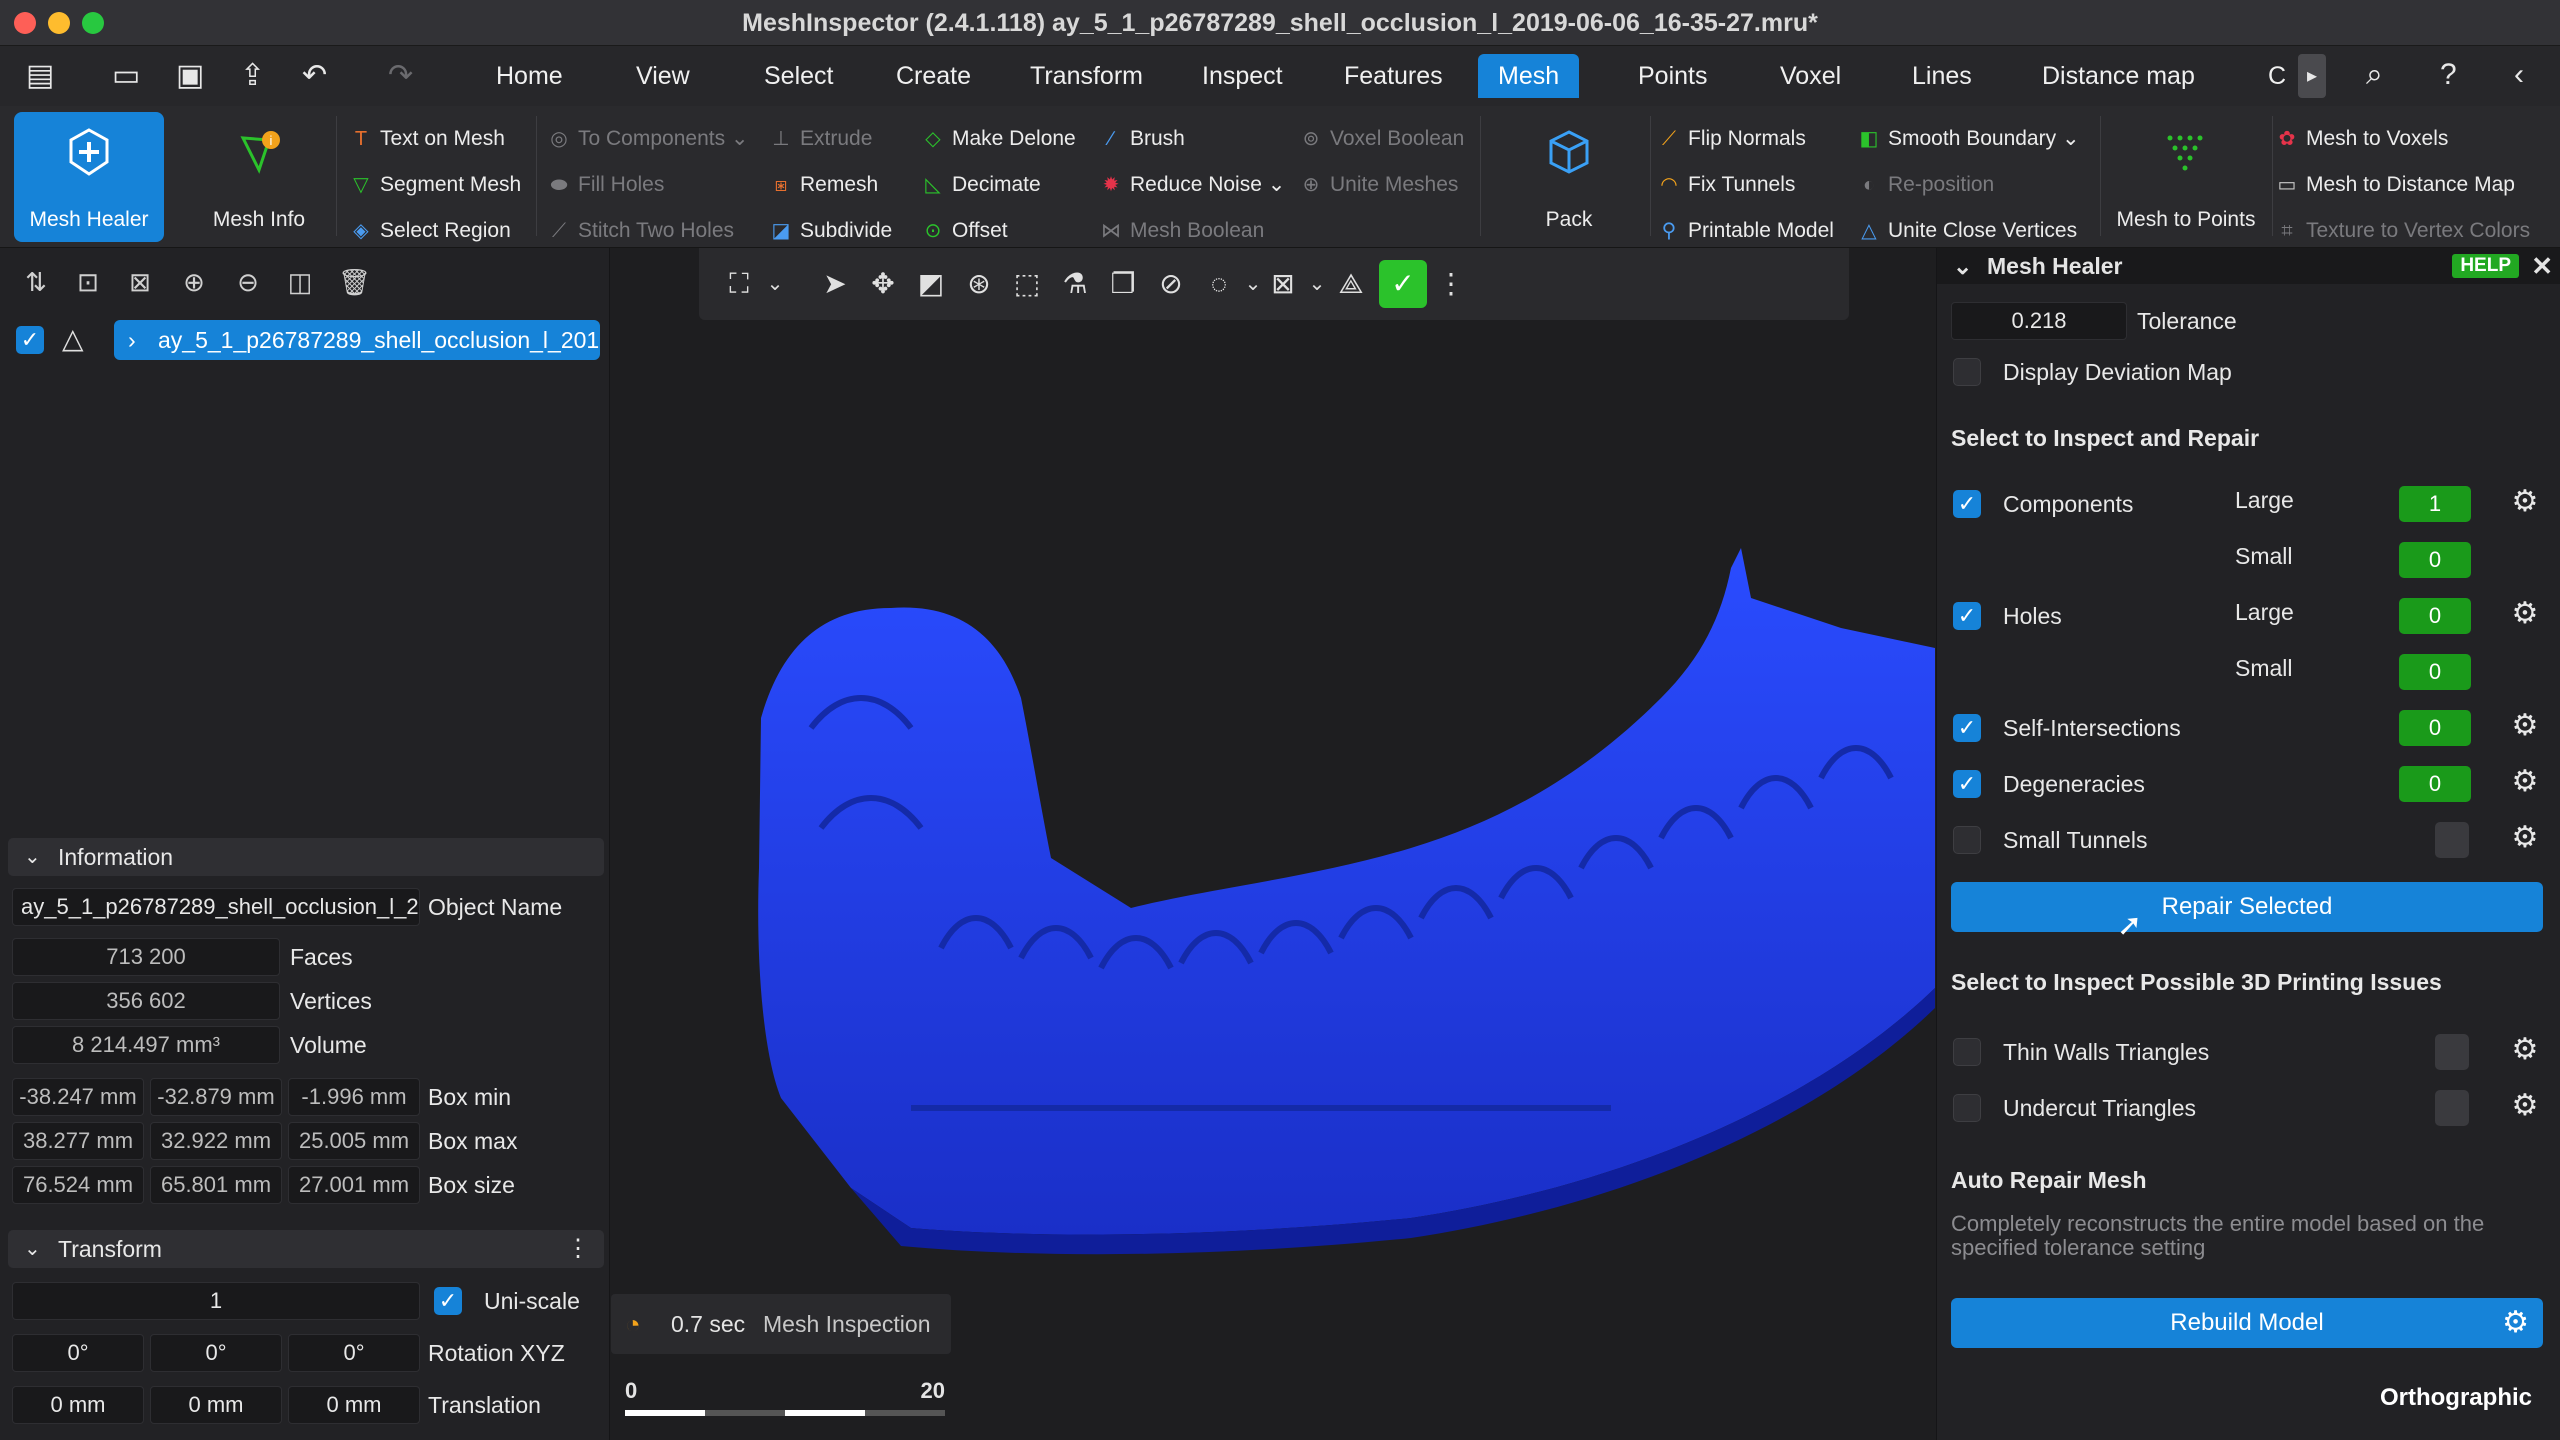 This screenshot has width=2560, height=1440. Describe the element at coordinates (798, 76) in the screenshot. I see `tab-select: Select` at that location.